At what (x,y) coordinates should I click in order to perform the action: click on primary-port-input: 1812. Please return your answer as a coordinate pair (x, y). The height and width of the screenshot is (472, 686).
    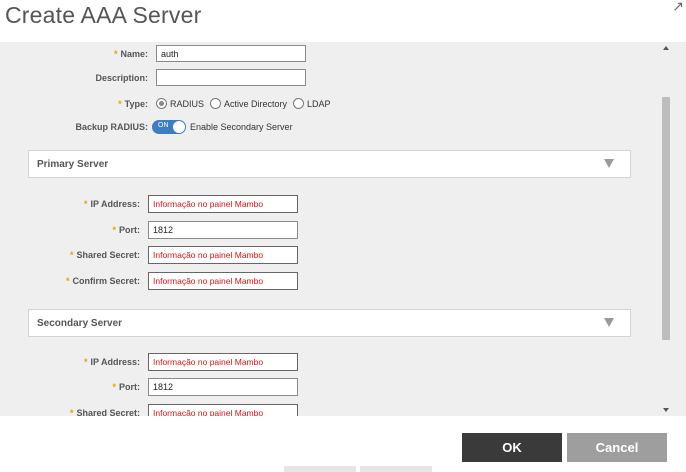
    Looking at the image, I should click on (223, 230).